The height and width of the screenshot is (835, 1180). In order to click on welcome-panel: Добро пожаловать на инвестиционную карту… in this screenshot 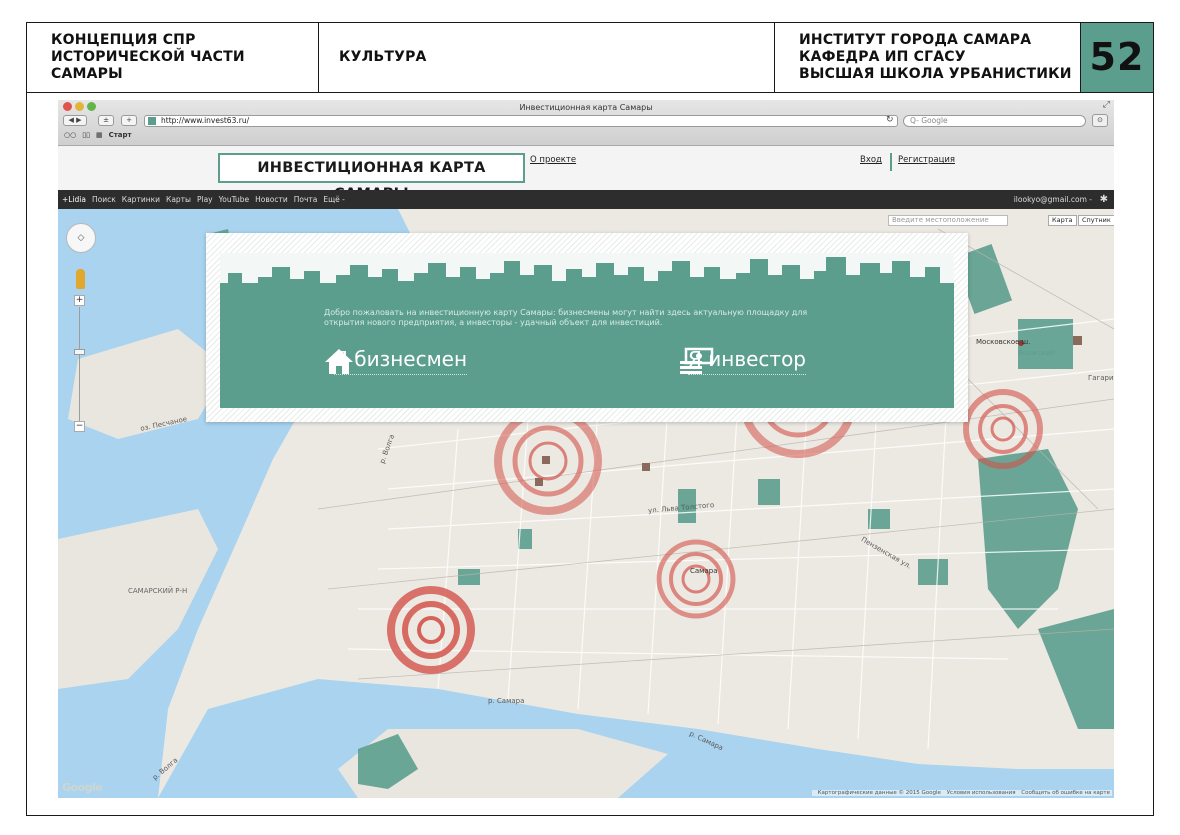, I will do `click(587, 330)`.